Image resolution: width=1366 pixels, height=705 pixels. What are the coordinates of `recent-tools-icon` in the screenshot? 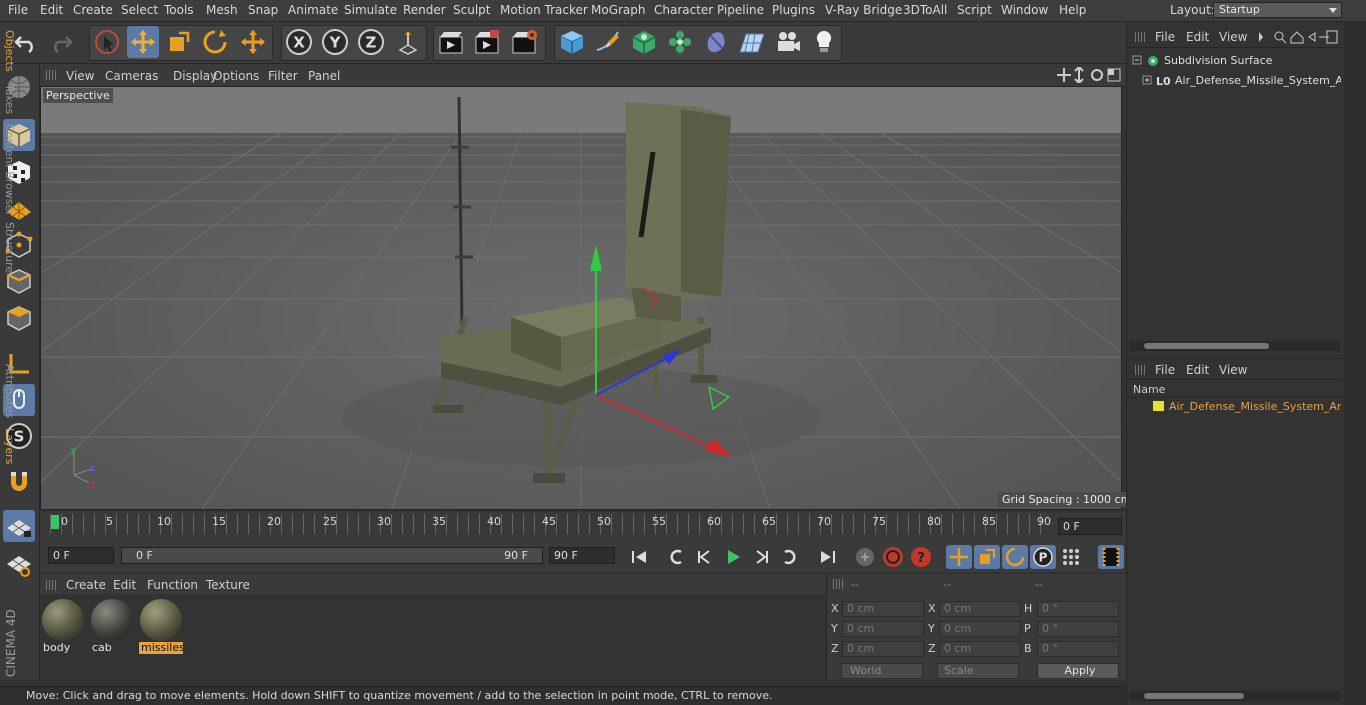 It's located at (253, 42).